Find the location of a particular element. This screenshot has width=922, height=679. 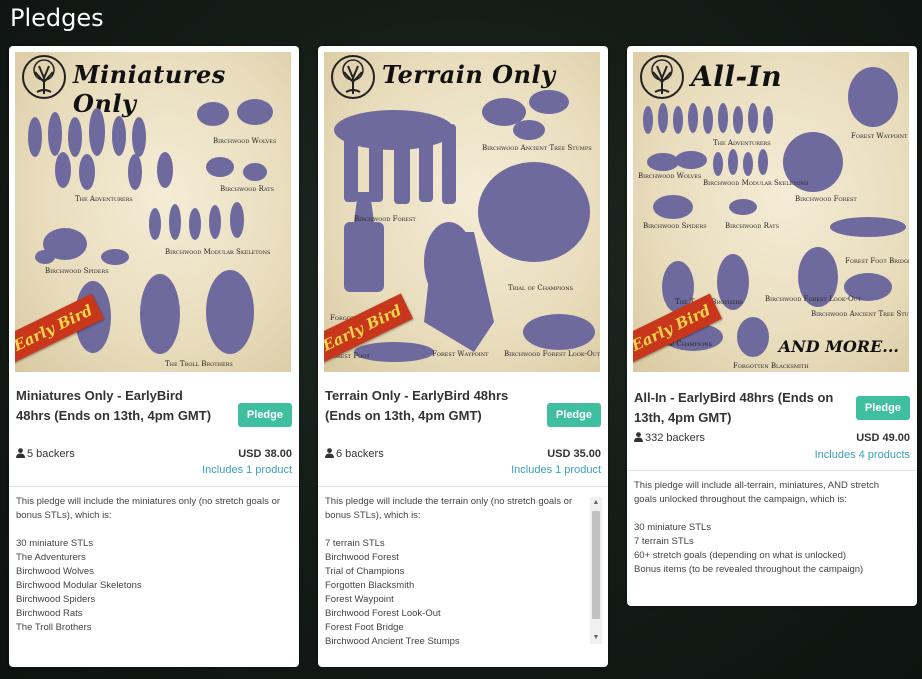

banner-label: Forgotten Blacksmith is located at coordinates (771, 366).